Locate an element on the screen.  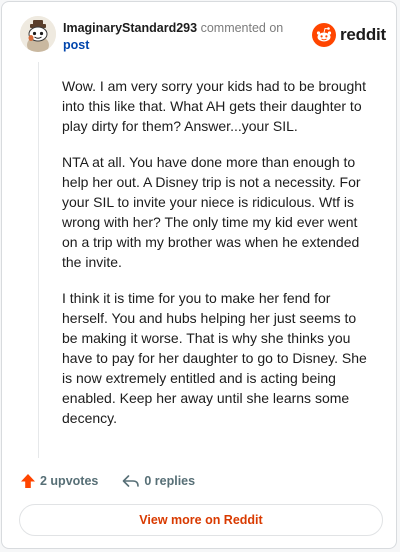
reply-button: 0 replies is located at coordinates (158, 481).